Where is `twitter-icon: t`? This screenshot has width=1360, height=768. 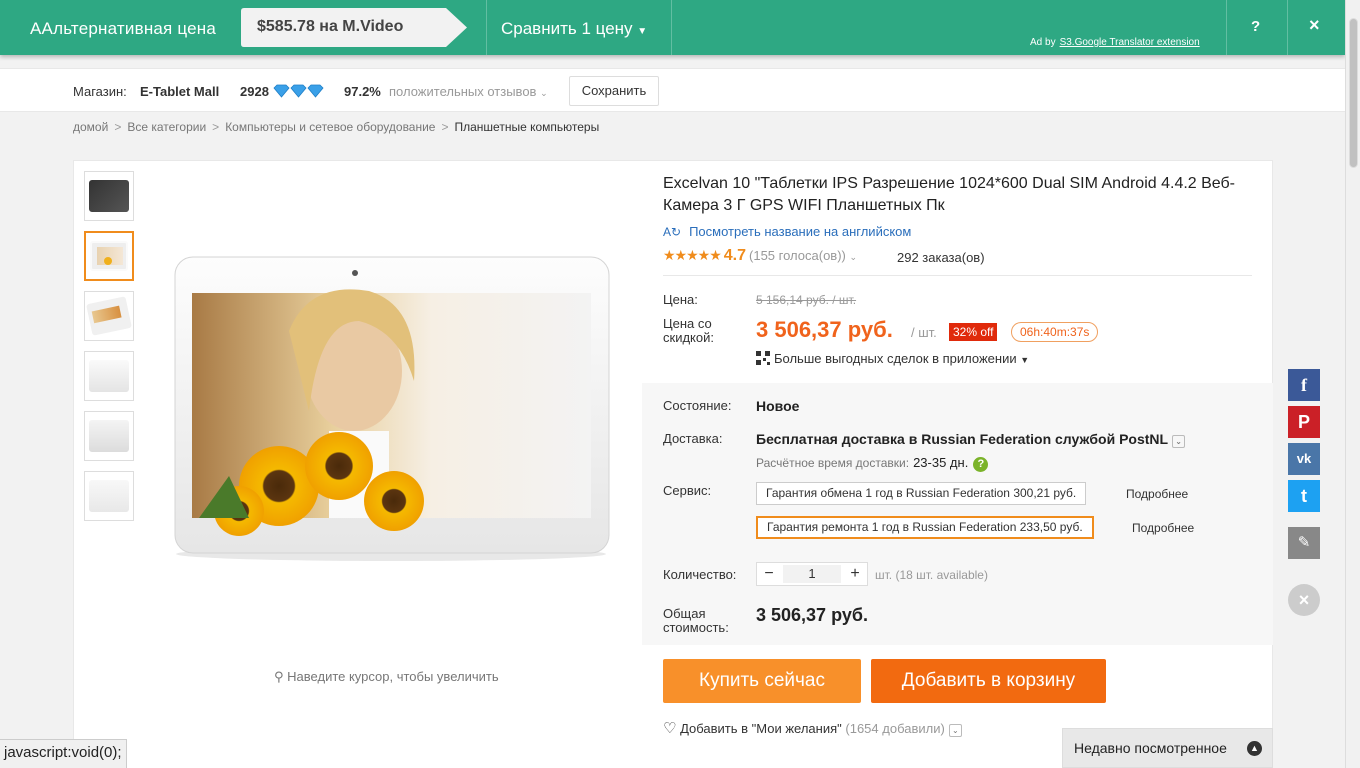 twitter-icon: t is located at coordinates (1304, 496).